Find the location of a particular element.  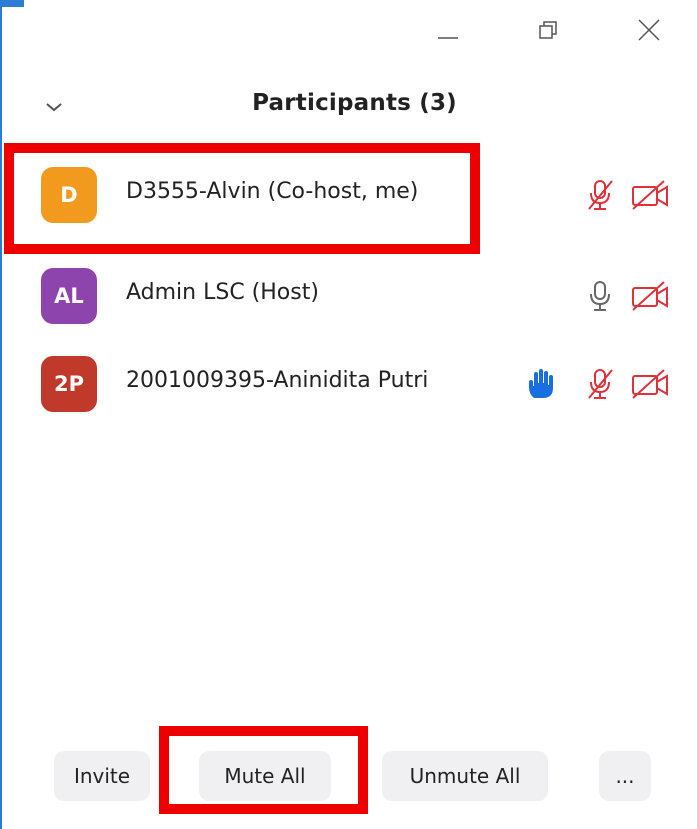

participants-header: Participants (3) is located at coordinates (349, 108).